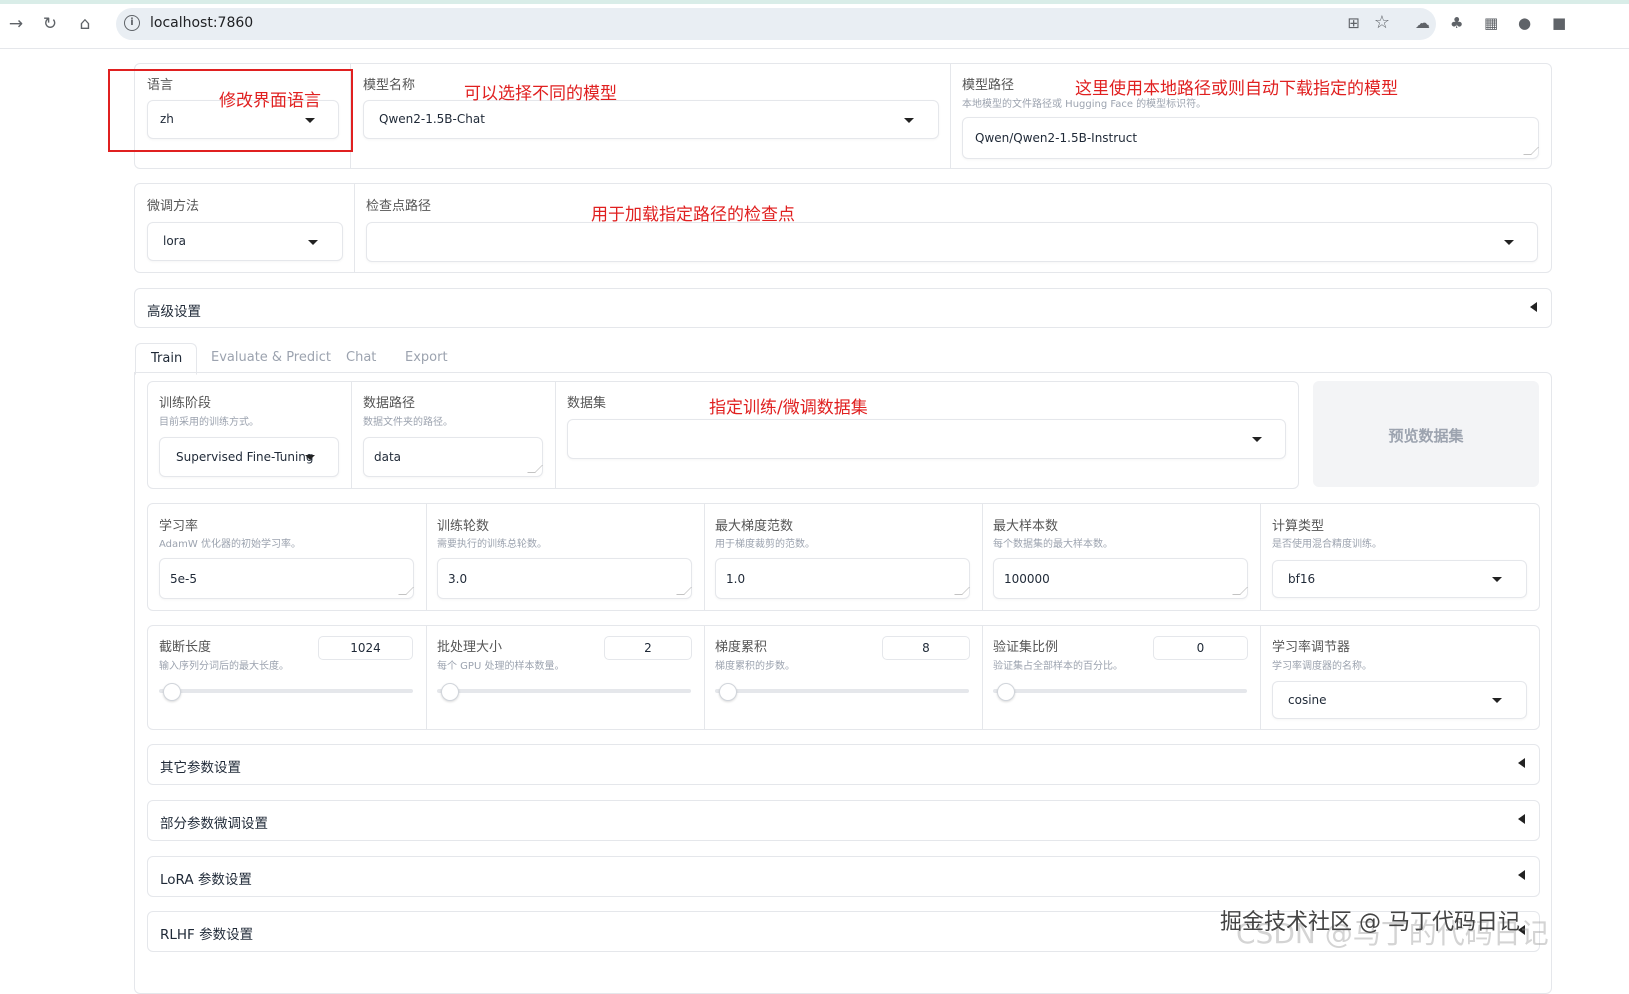 Image resolution: width=1629 pixels, height=994 pixels. I want to click on dataset-label: 数据集, so click(587, 403).